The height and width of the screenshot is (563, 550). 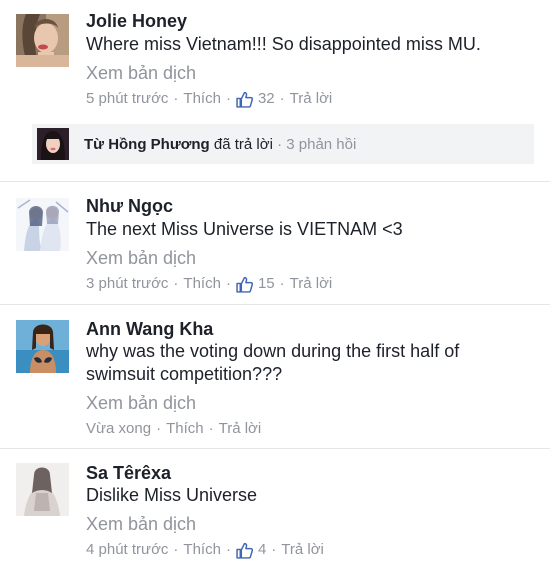 I want to click on commenter-name: Sa Têrêxa, so click(x=312, y=473).